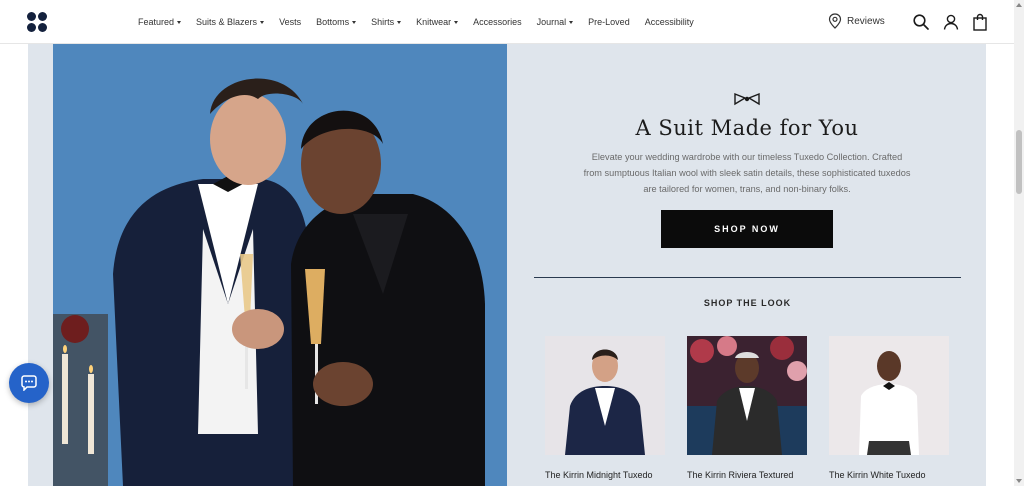  What do you see at coordinates (434, 22) in the screenshot?
I see `nav-label: Knitwear` at bounding box center [434, 22].